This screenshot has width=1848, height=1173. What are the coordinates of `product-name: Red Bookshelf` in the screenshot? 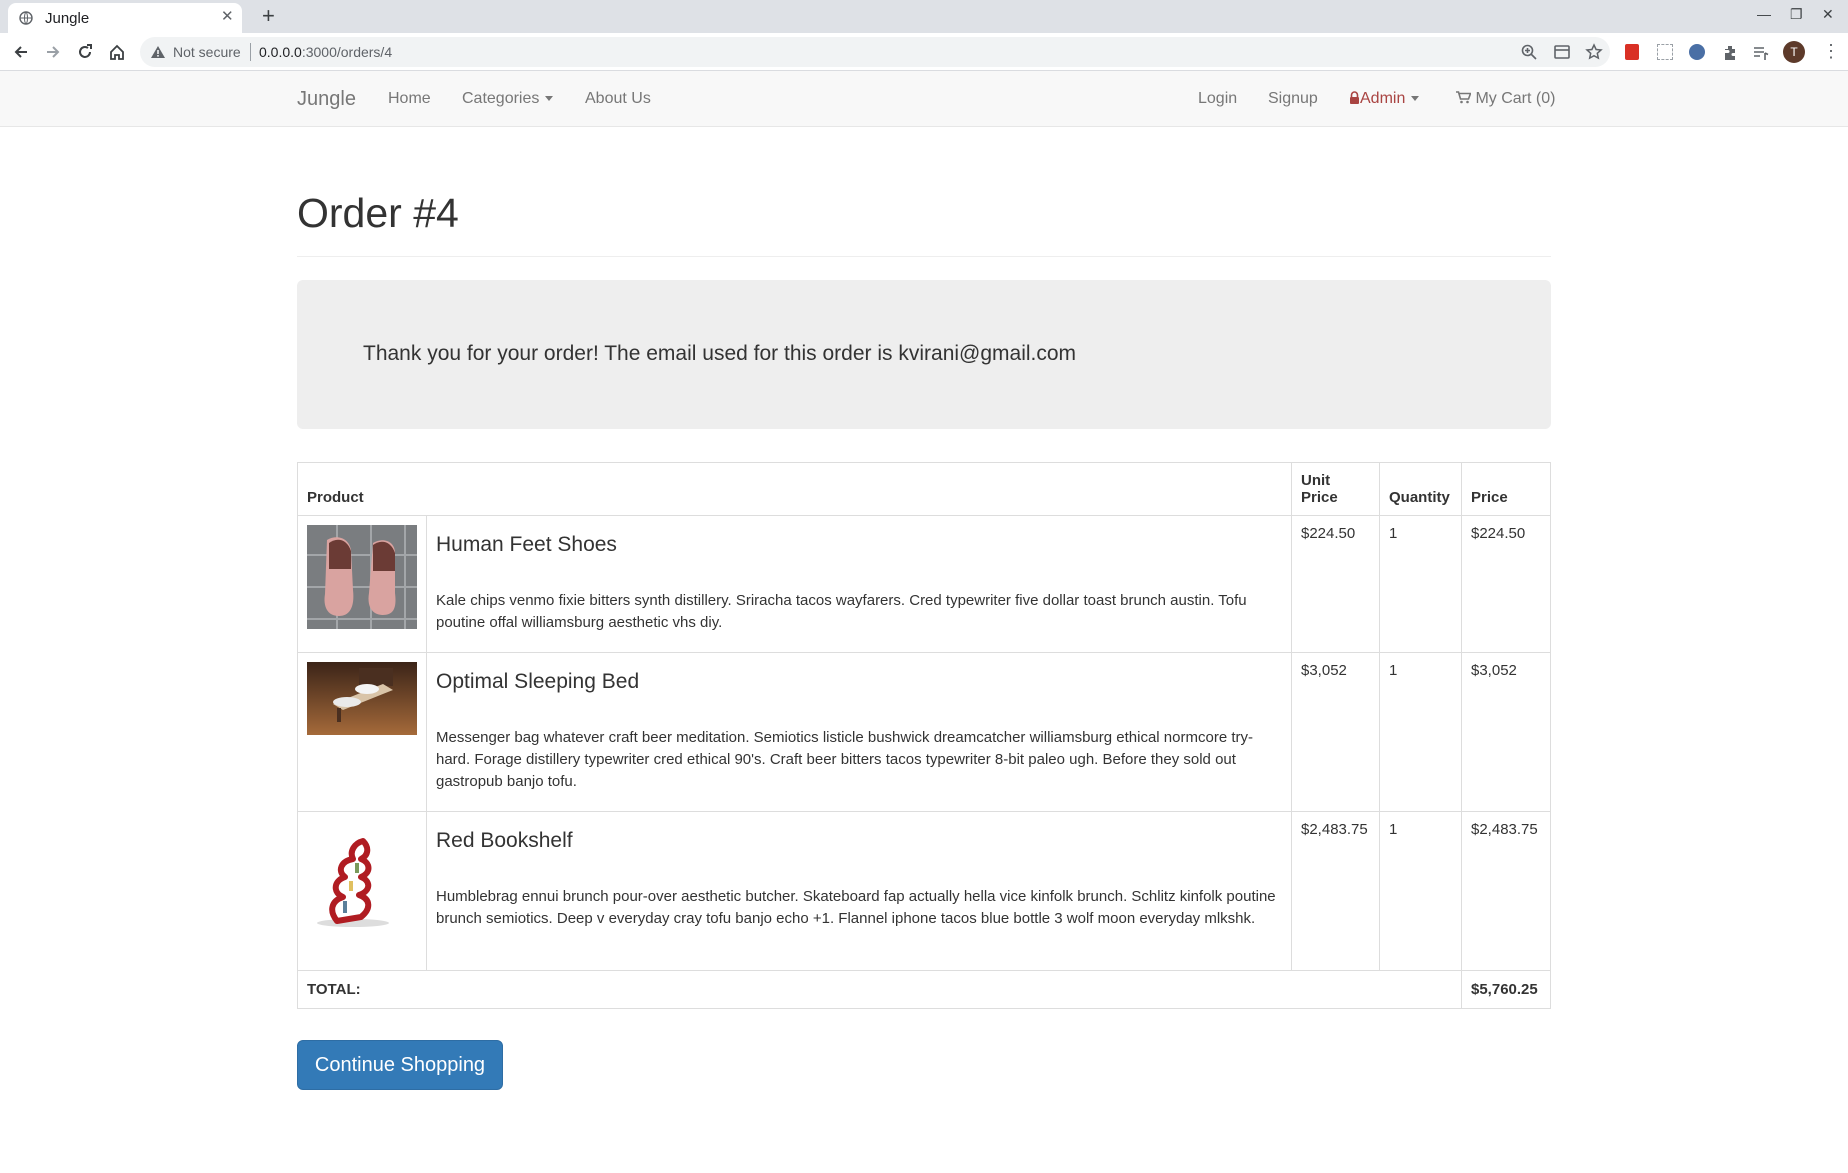 It's located at (859, 841).